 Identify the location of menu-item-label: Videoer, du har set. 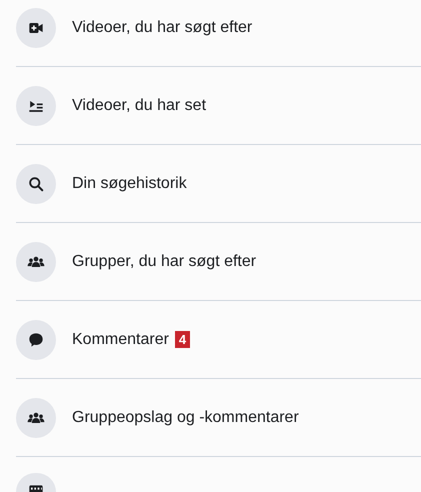
(139, 105).